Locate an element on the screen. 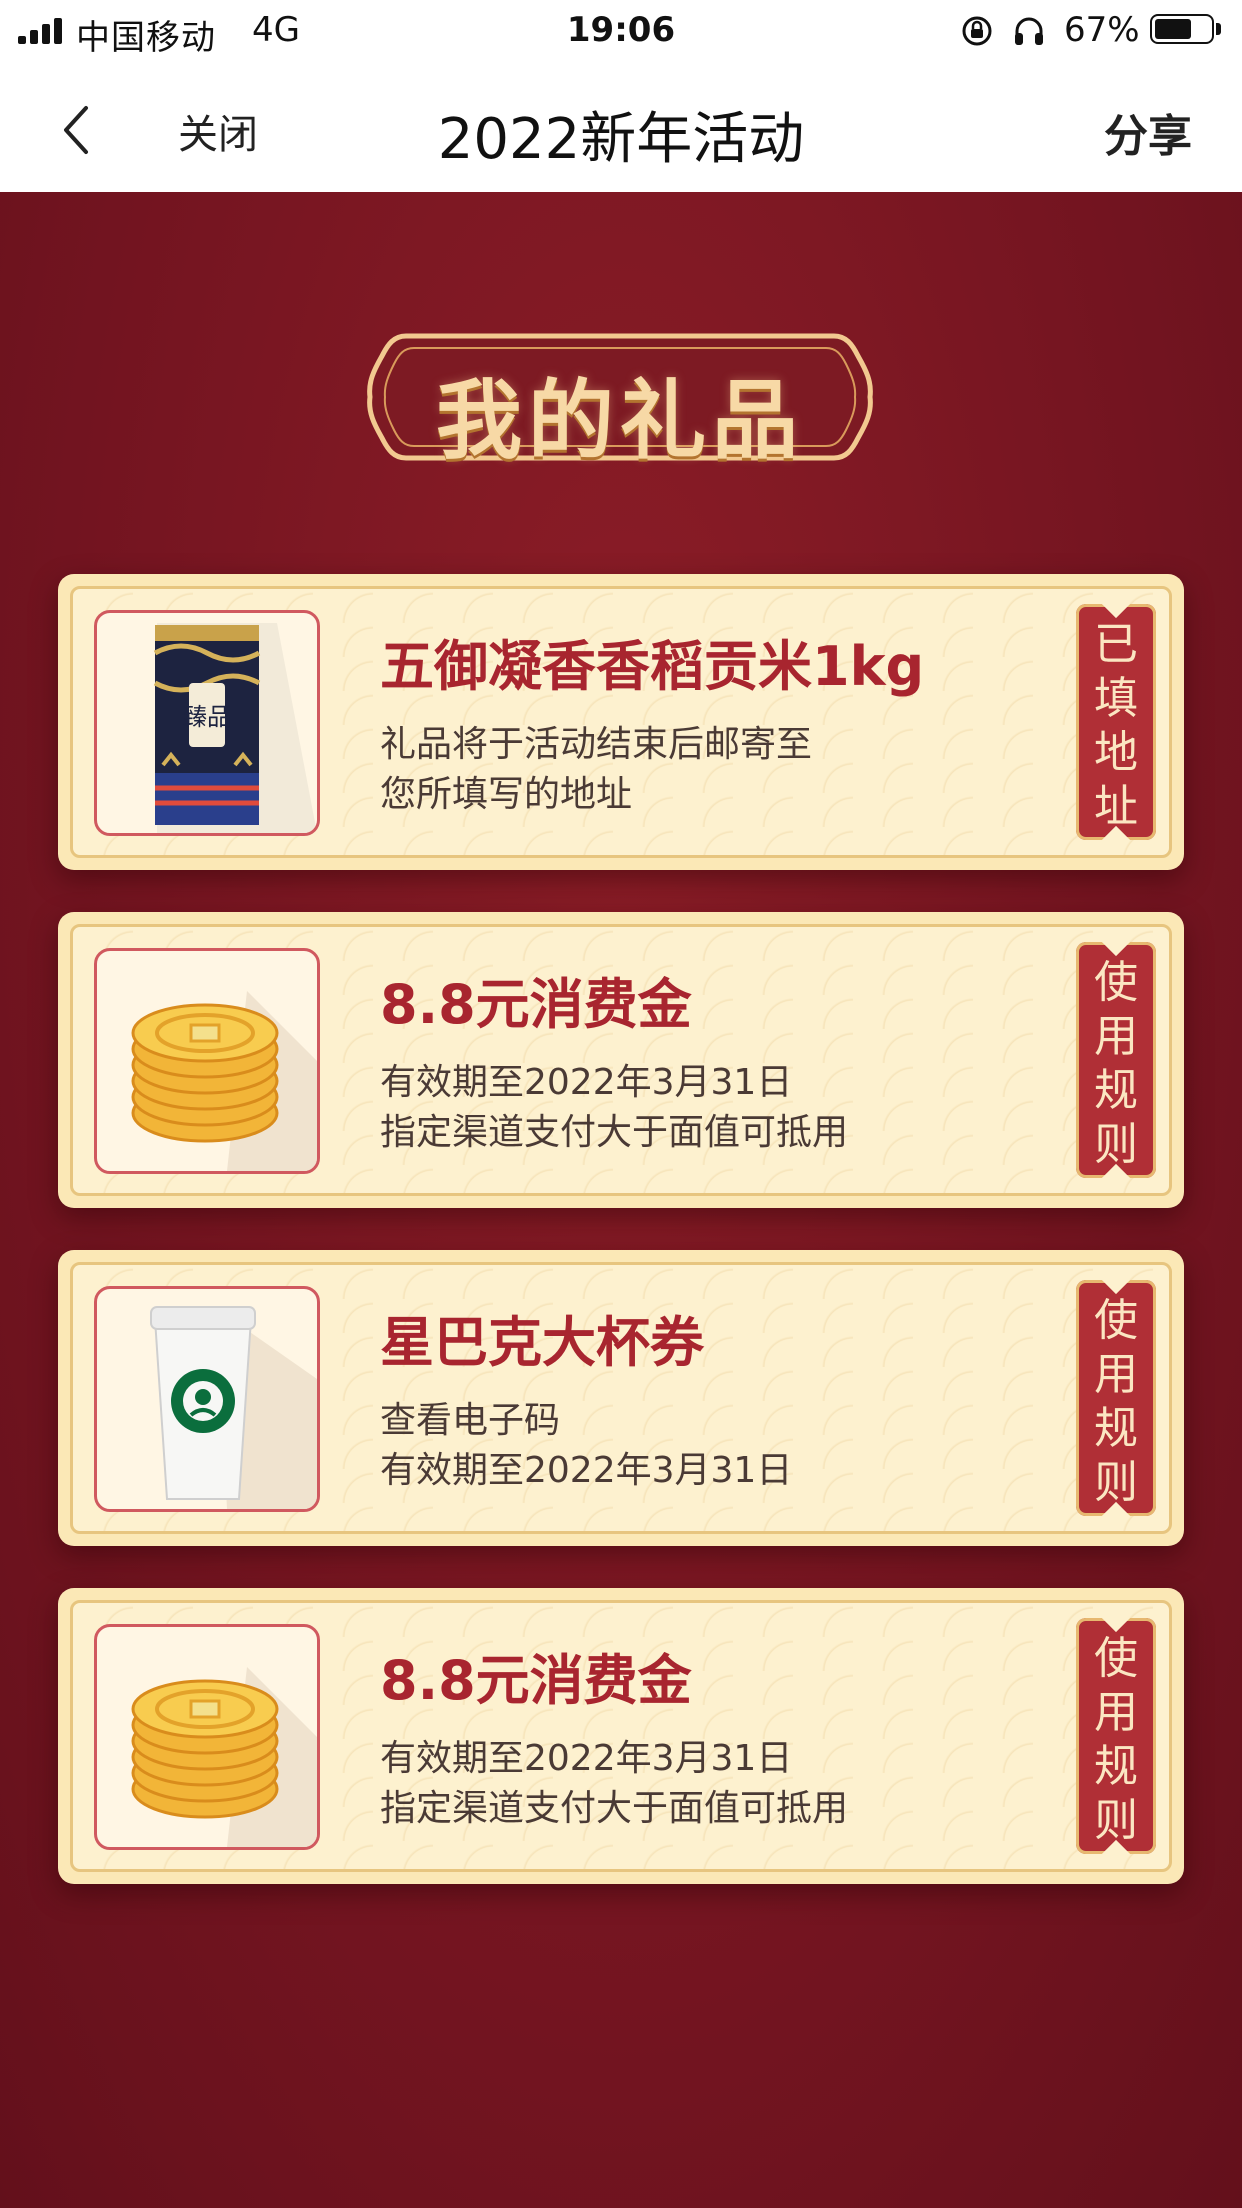 The height and width of the screenshot is (2208, 1242). tag-char: 址 is located at coordinates (1116, 806).